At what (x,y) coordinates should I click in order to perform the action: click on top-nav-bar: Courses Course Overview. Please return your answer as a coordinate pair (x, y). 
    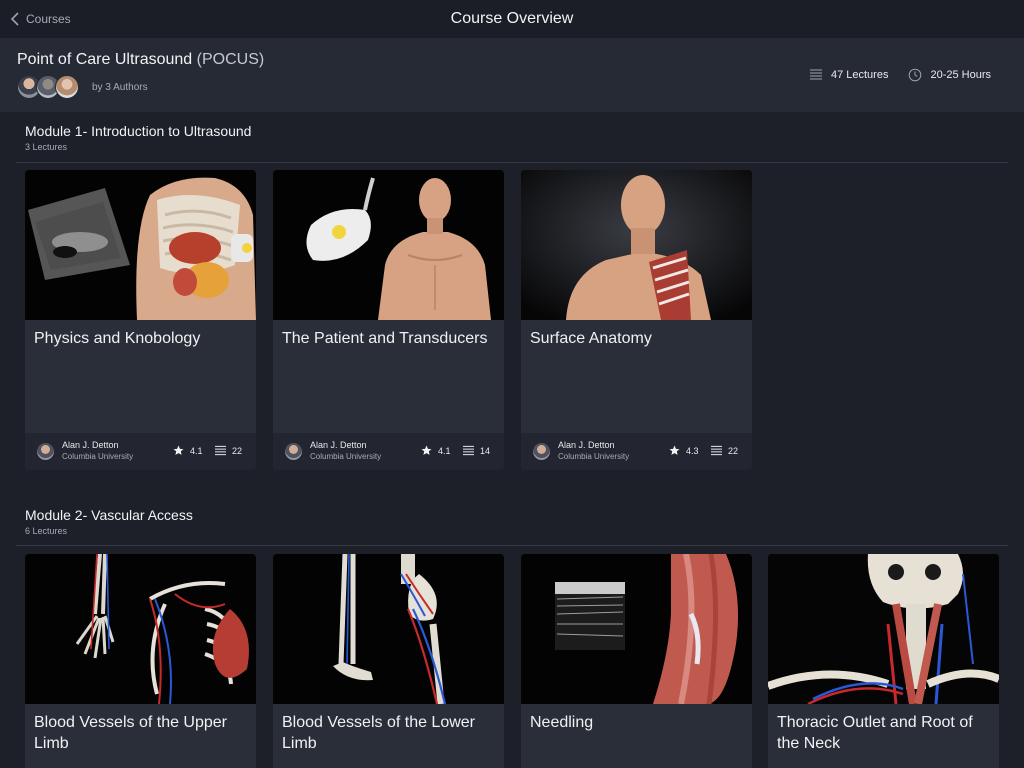
    Looking at the image, I should click on (512, 19).